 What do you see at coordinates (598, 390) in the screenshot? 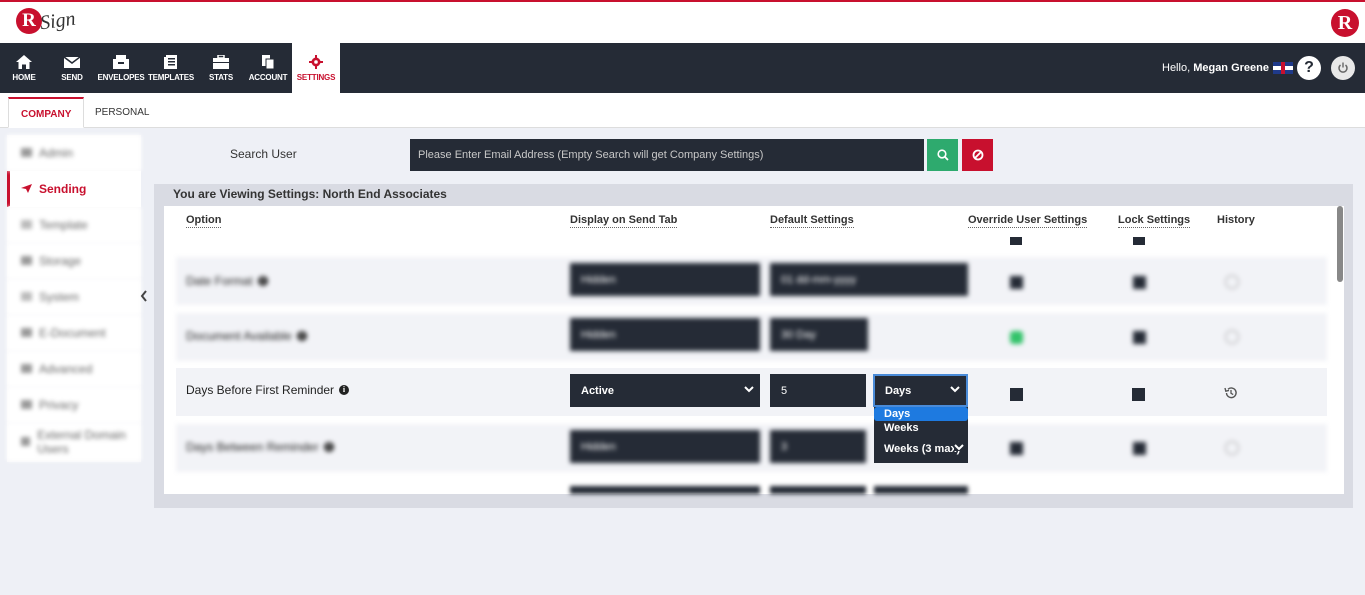
I see `display-select-value: Active` at bounding box center [598, 390].